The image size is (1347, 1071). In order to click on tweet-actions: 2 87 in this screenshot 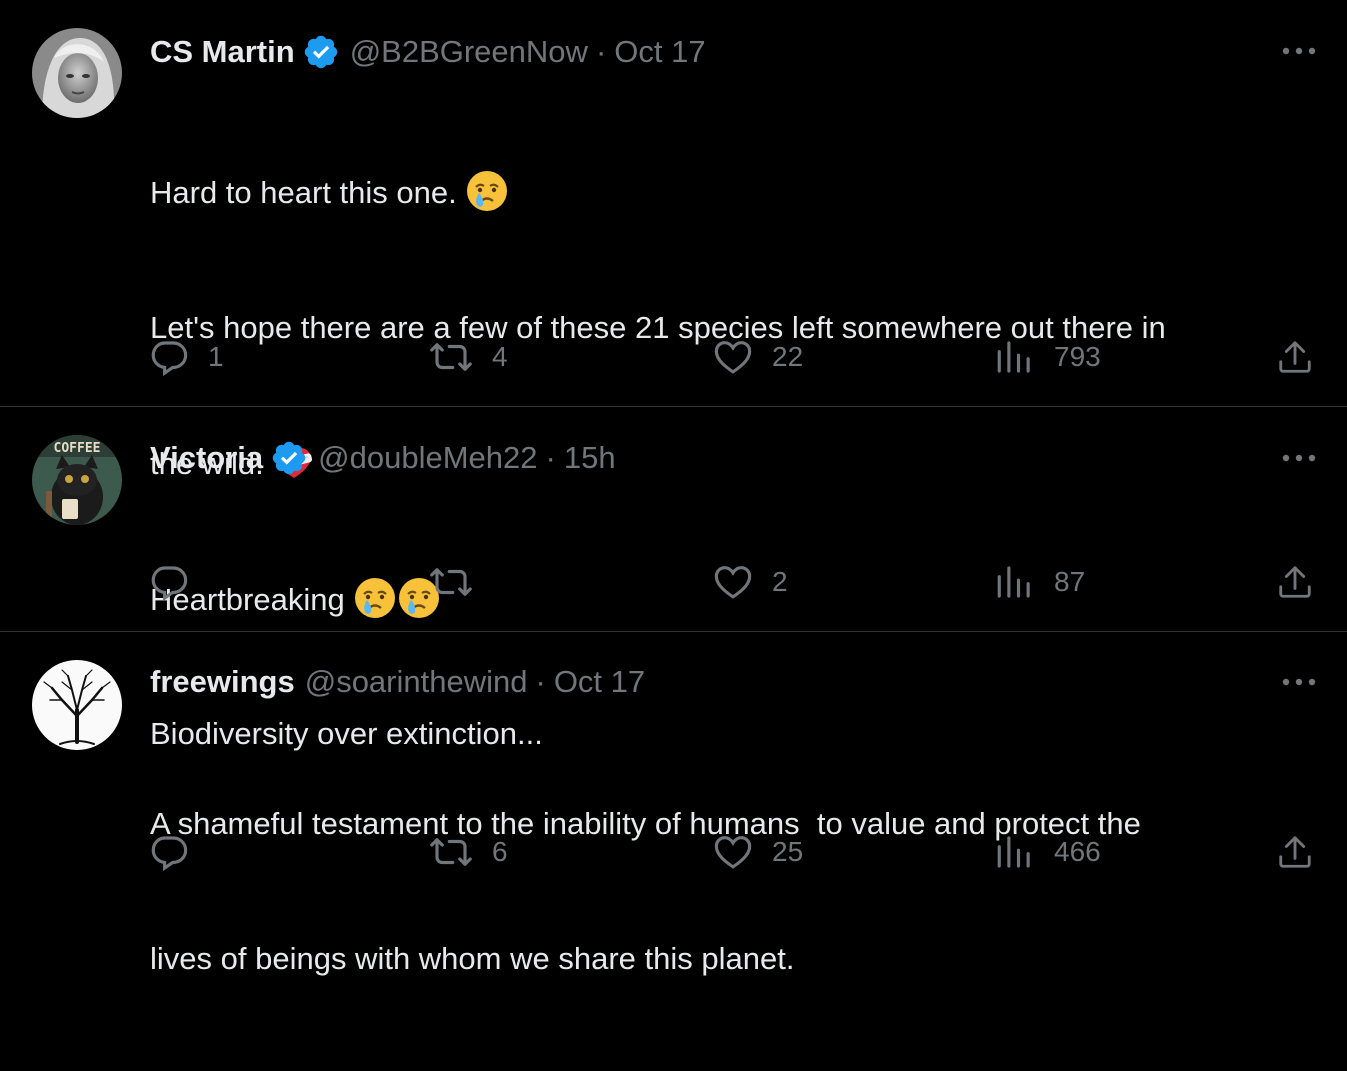, I will do `click(733, 582)`.